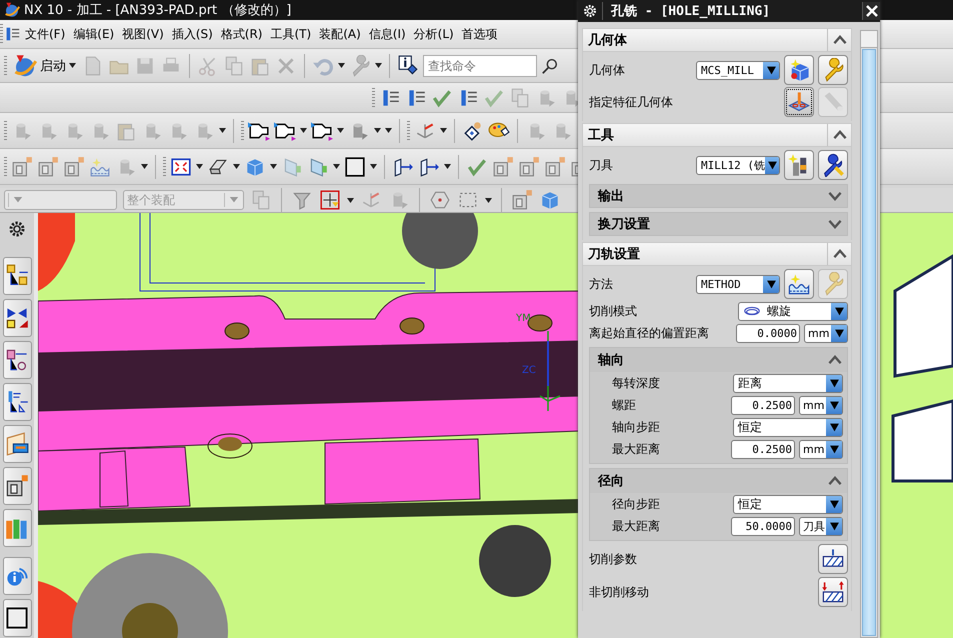 The height and width of the screenshot is (638, 953). Describe the element at coordinates (636, 449) in the screenshot. I see `field-label: 最大距离` at that location.